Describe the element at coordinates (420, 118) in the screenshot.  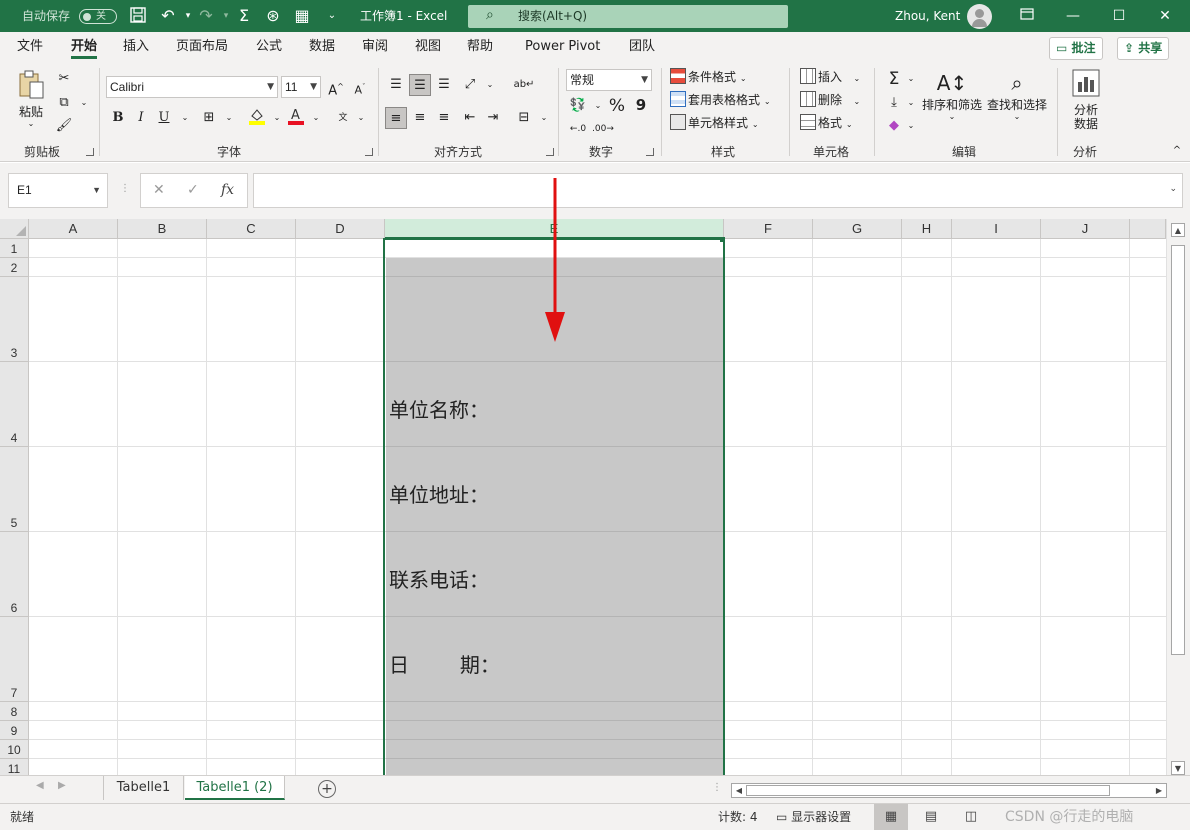
I see `align-center-icon: ≡` at that location.